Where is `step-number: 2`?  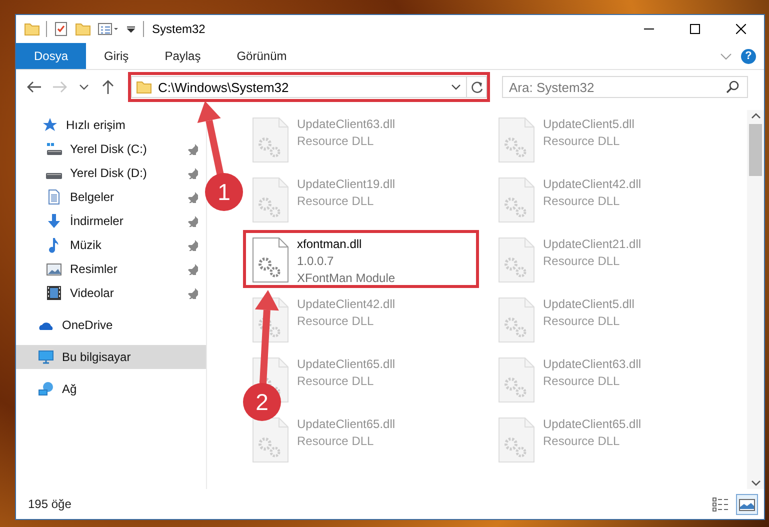
step-number: 2 is located at coordinates (262, 402).